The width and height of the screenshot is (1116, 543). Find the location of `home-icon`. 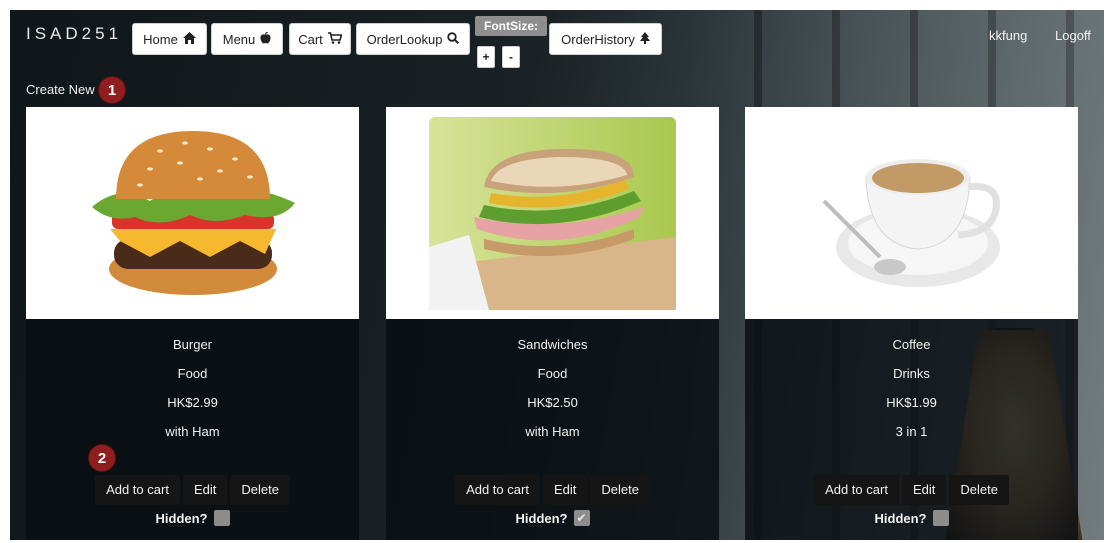

home-icon is located at coordinates (189, 39).